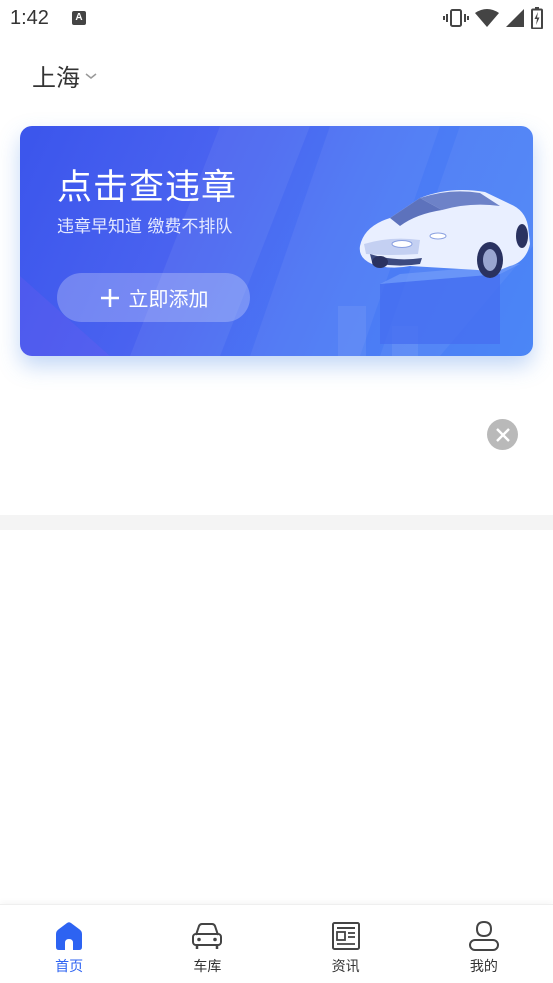  Describe the element at coordinates (147, 188) in the screenshot. I see `banner-title: 点击查违章` at that location.